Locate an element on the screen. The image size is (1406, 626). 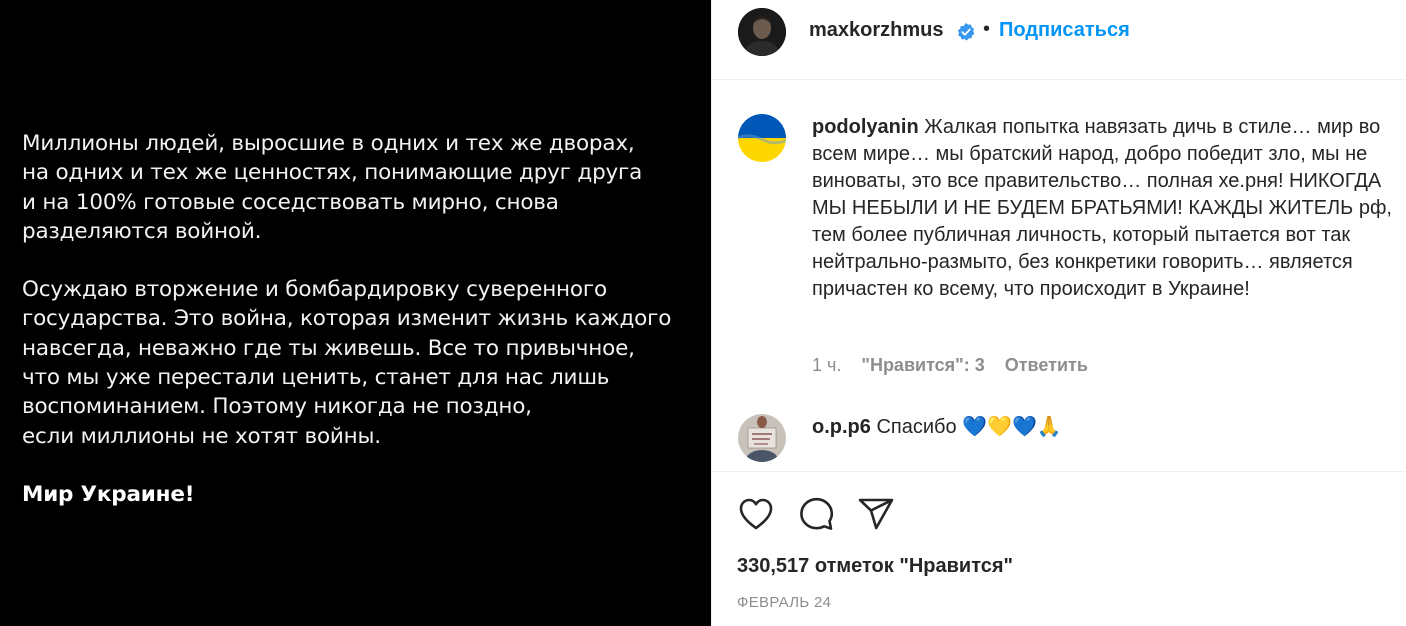
comment-body: o.p.p6 Спасибо 💙💛💙🙏 is located at coordinates (1107, 427).